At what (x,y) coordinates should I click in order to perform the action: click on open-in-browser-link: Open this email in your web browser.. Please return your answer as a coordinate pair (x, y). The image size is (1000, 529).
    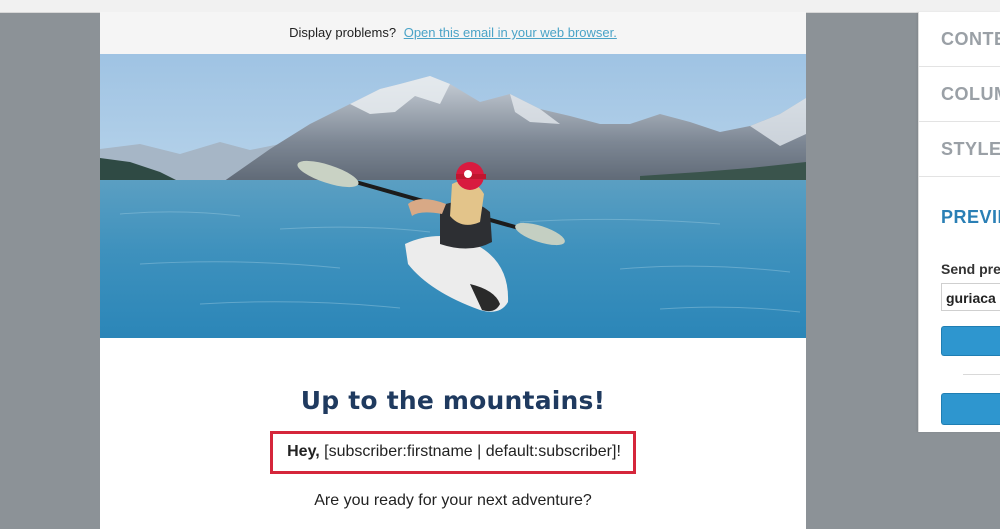
    Looking at the image, I should click on (510, 32).